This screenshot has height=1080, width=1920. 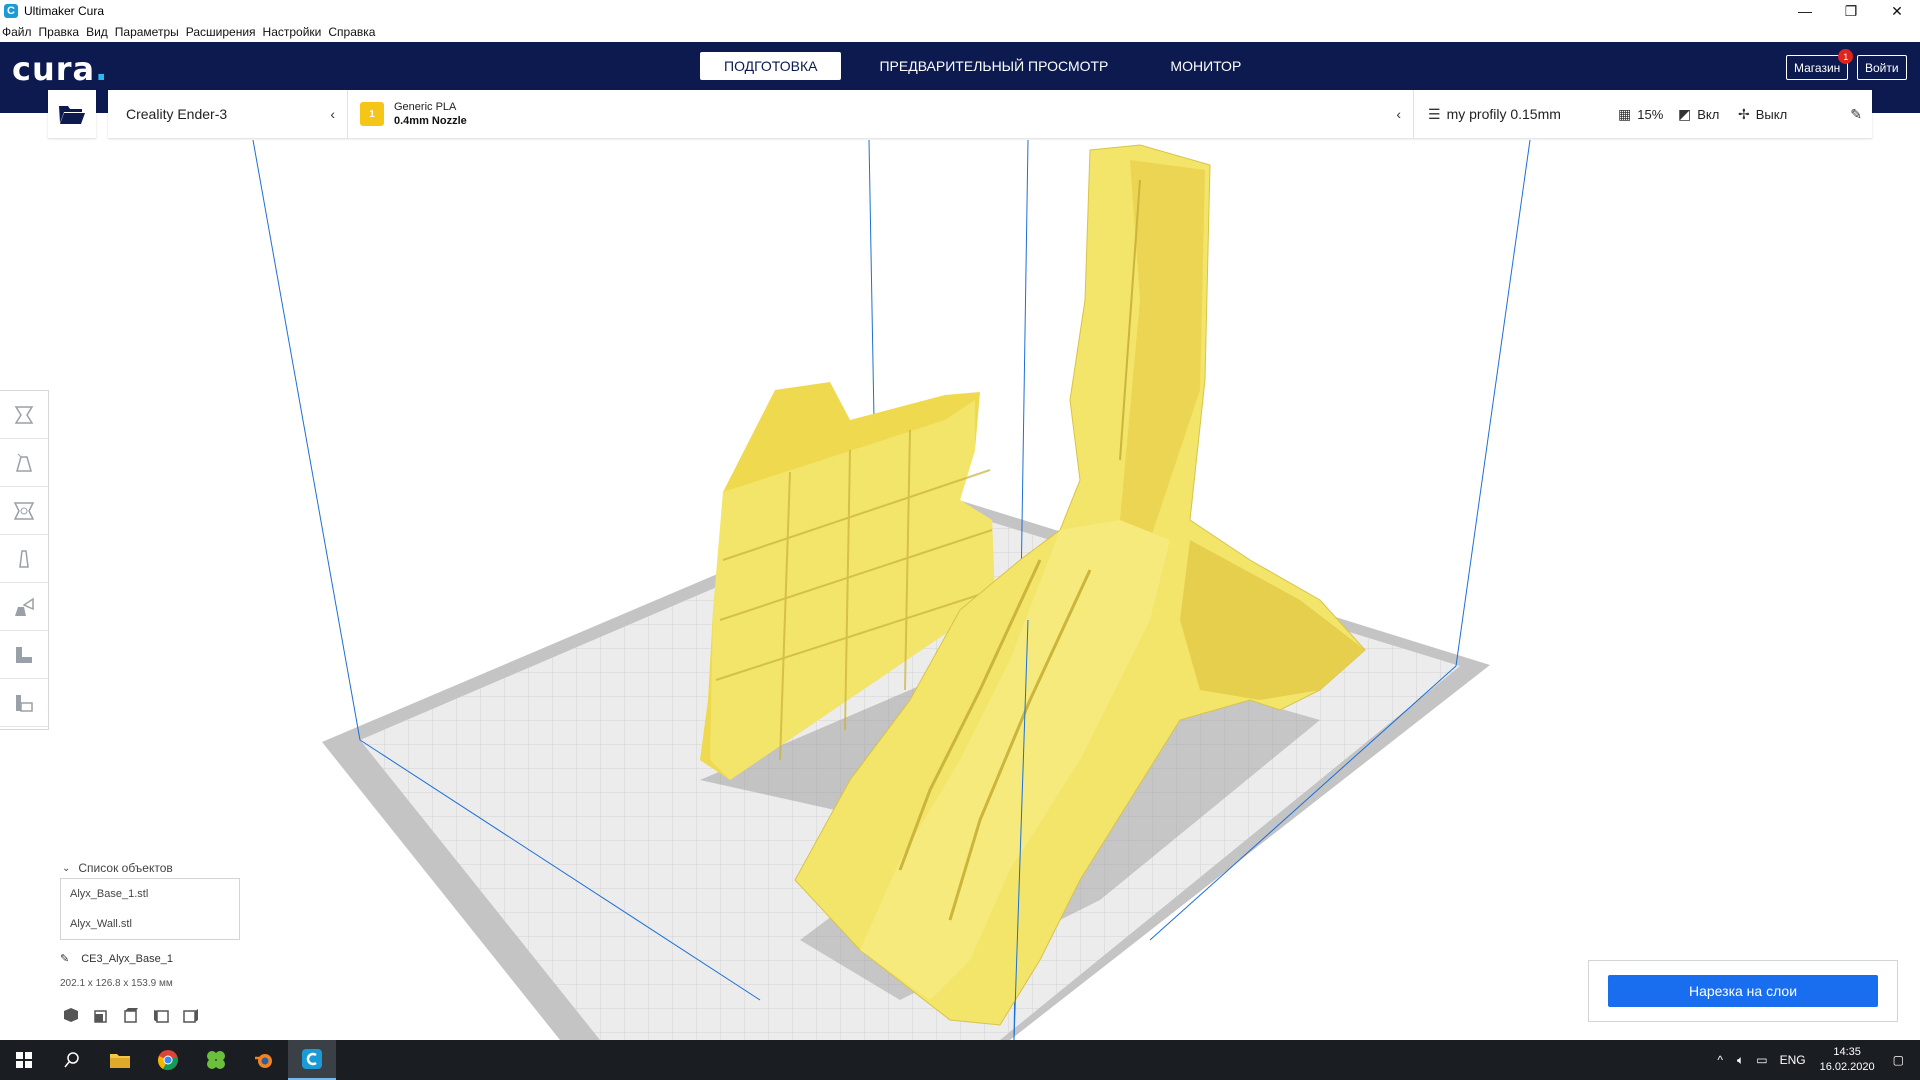 What do you see at coordinates (351, 32) in the screenshot?
I see `menu-help: Справка` at bounding box center [351, 32].